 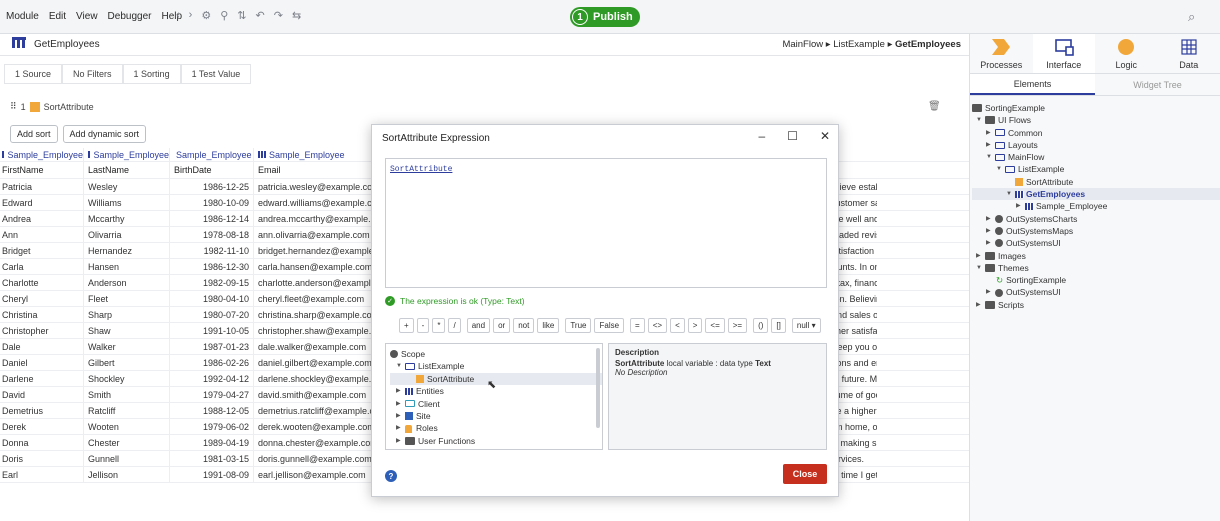 What do you see at coordinates (391, 476) in the screenshot?
I see `help-icon: ?` at bounding box center [391, 476].